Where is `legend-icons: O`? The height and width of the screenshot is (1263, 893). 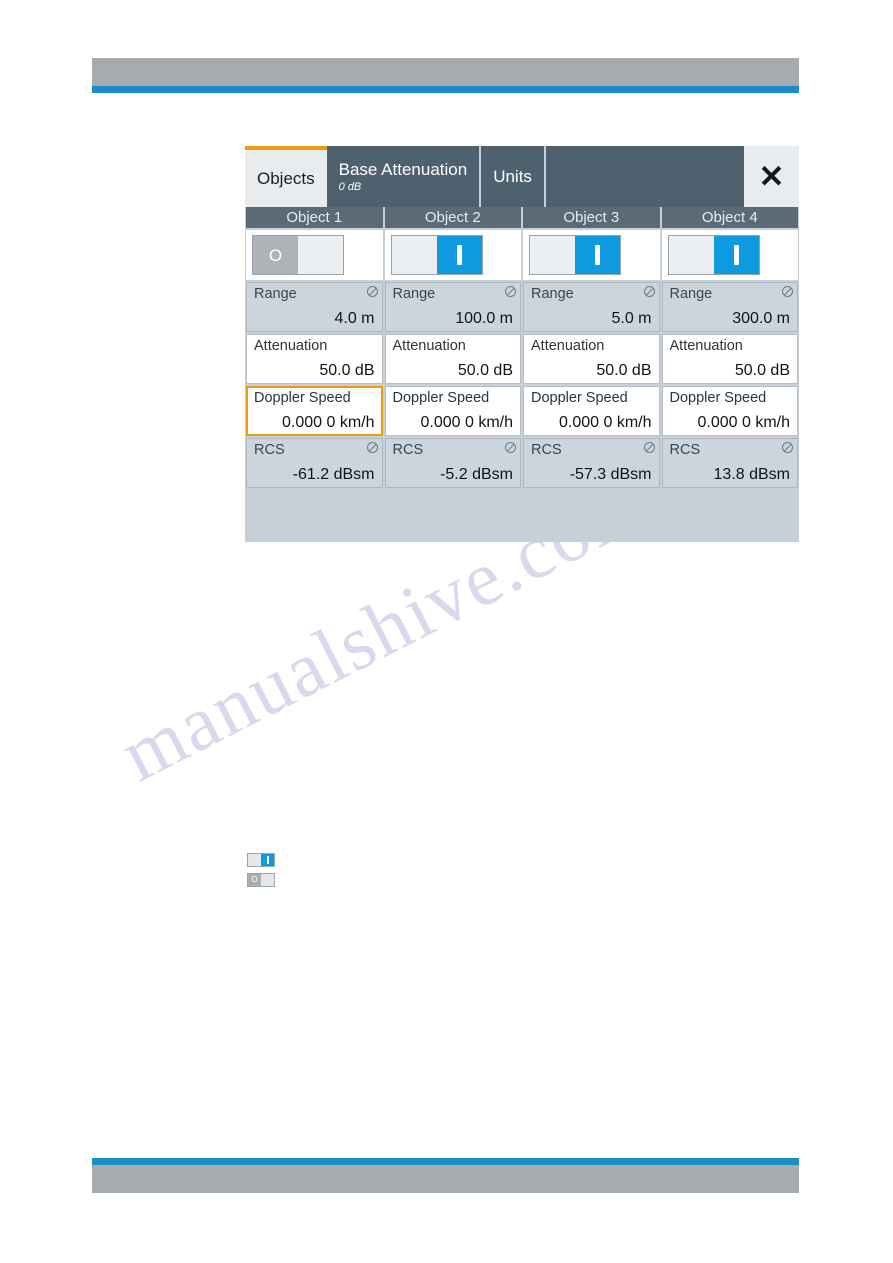
legend-icons: O is located at coordinates (261, 873).